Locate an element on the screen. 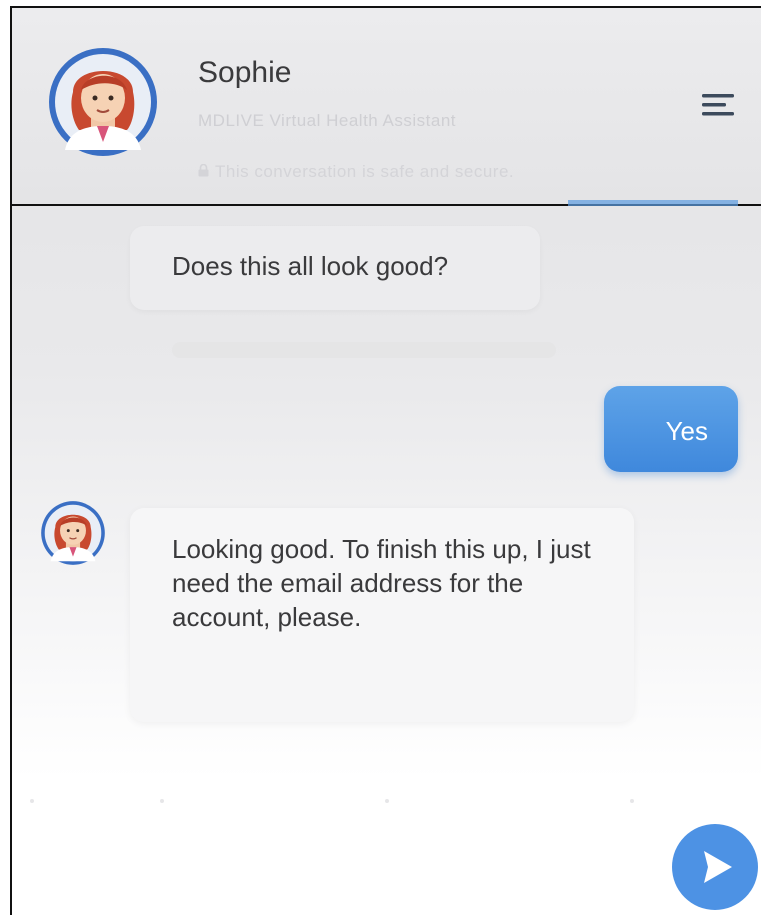  user-message: Yes is located at coordinates (671, 429).